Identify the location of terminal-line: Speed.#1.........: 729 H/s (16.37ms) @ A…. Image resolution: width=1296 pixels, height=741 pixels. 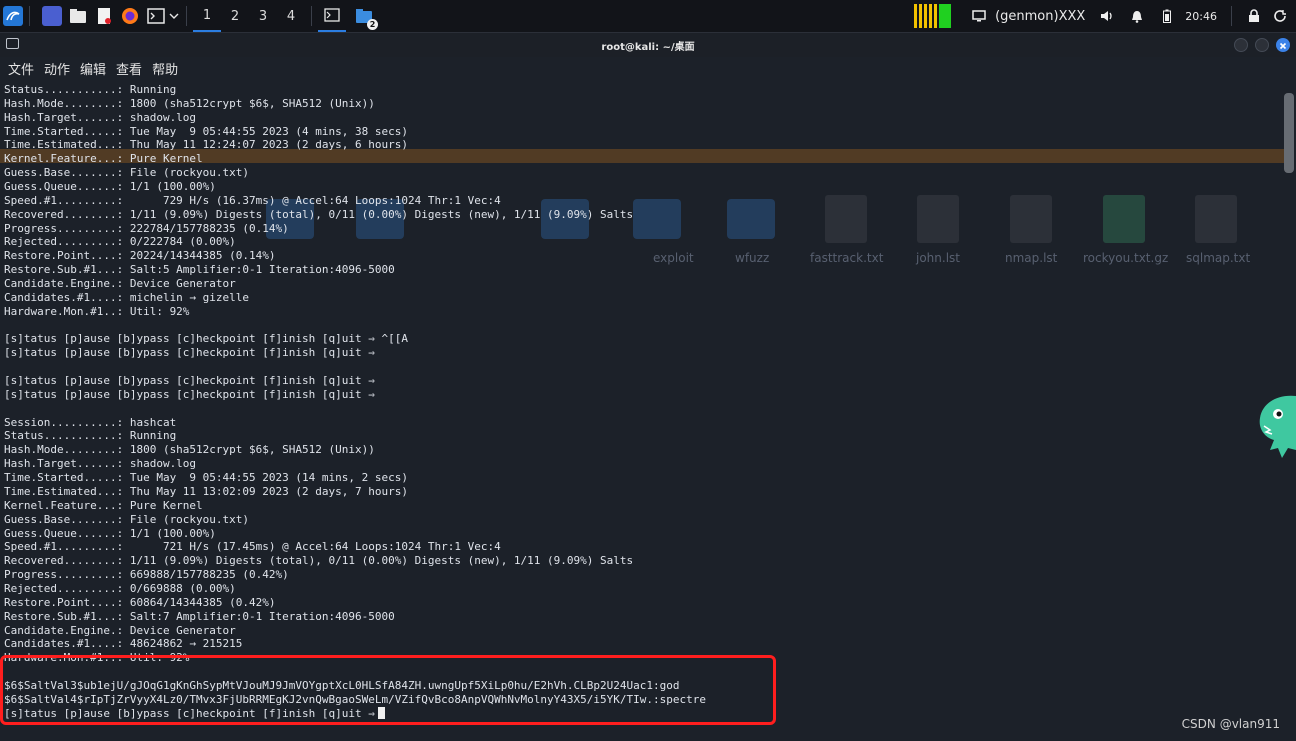
(252, 200).